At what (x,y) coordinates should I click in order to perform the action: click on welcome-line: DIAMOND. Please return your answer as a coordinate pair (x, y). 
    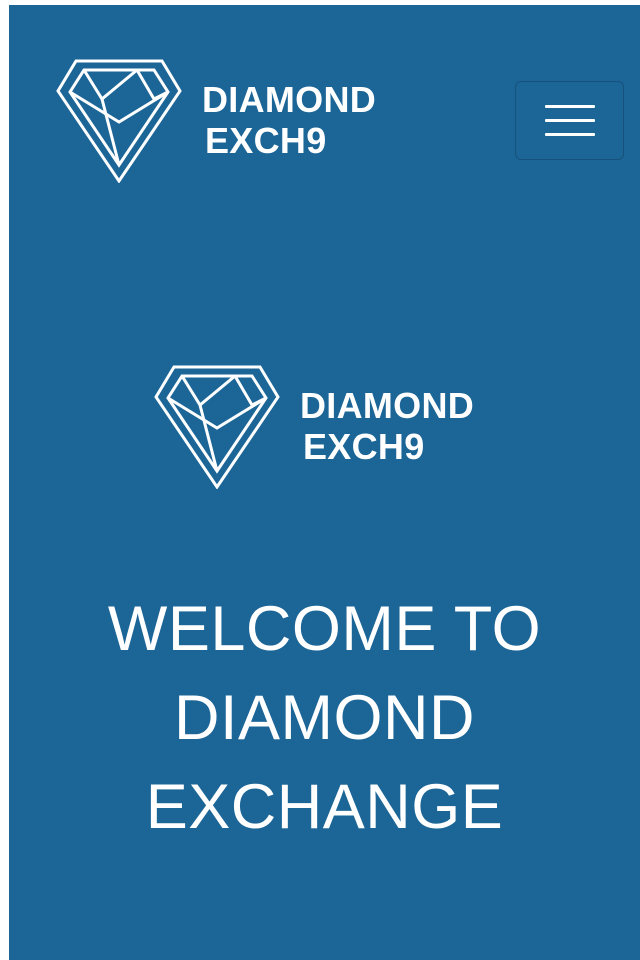
    Looking at the image, I should click on (324, 718).